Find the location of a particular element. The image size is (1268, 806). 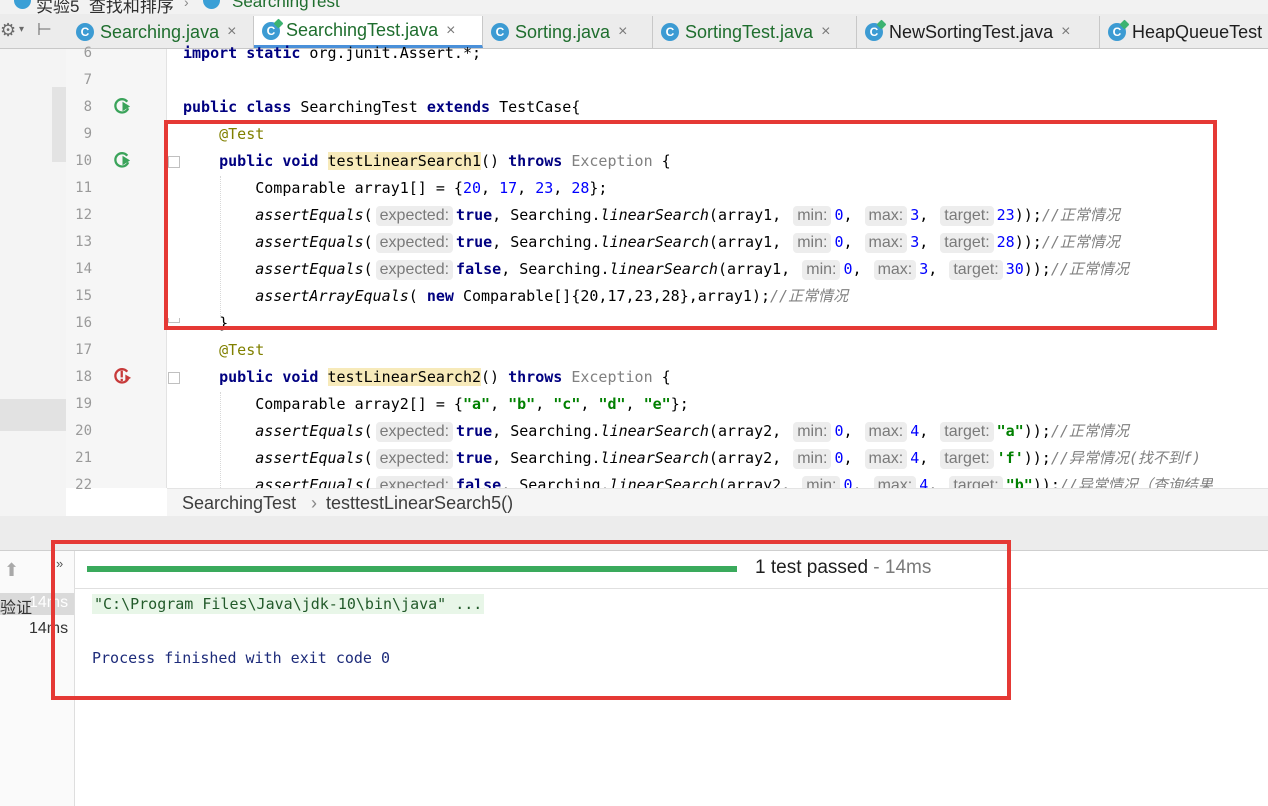

line-number: 22 is located at coordinates (83, 485).